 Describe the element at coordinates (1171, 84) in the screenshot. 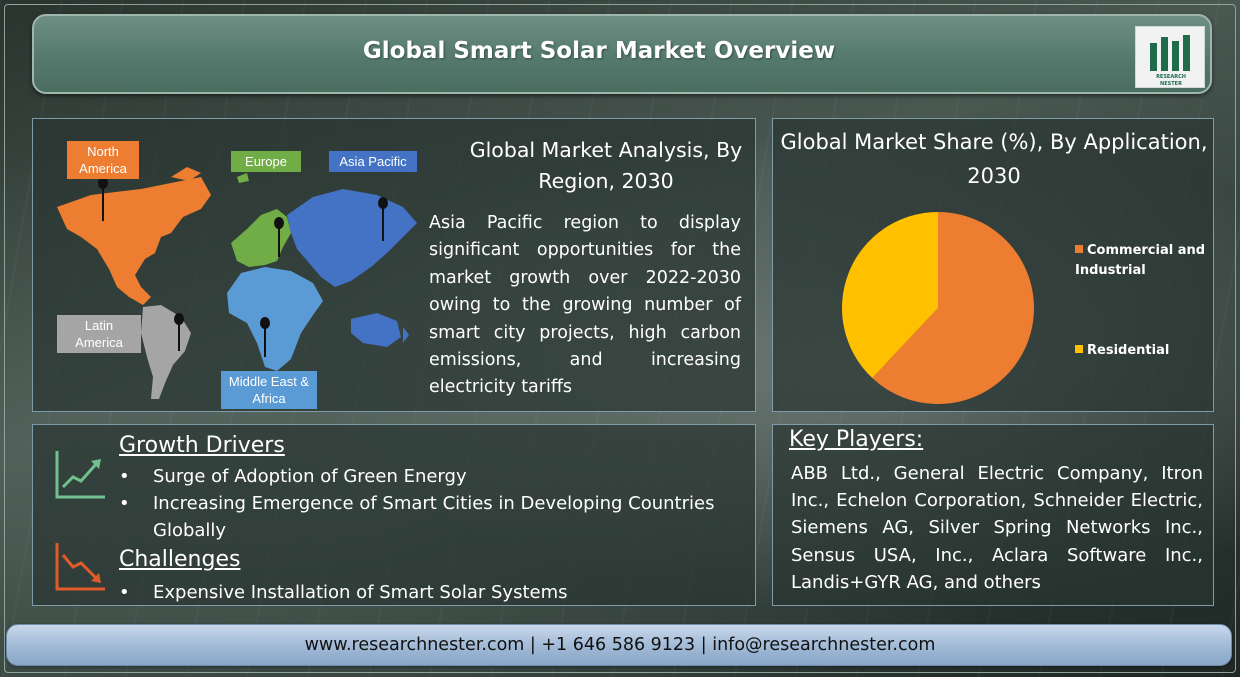

I see `logo-text: NESTER` at that location.